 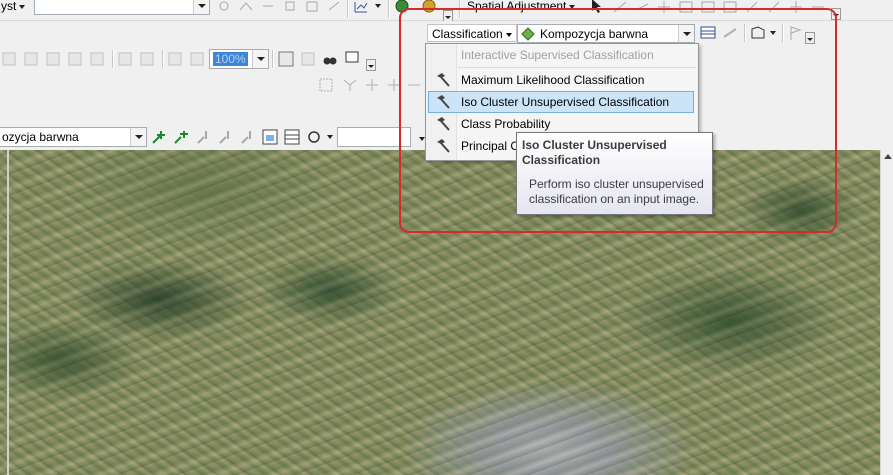 I want to click on one-to-one-icon, so click(x=98, y=59).